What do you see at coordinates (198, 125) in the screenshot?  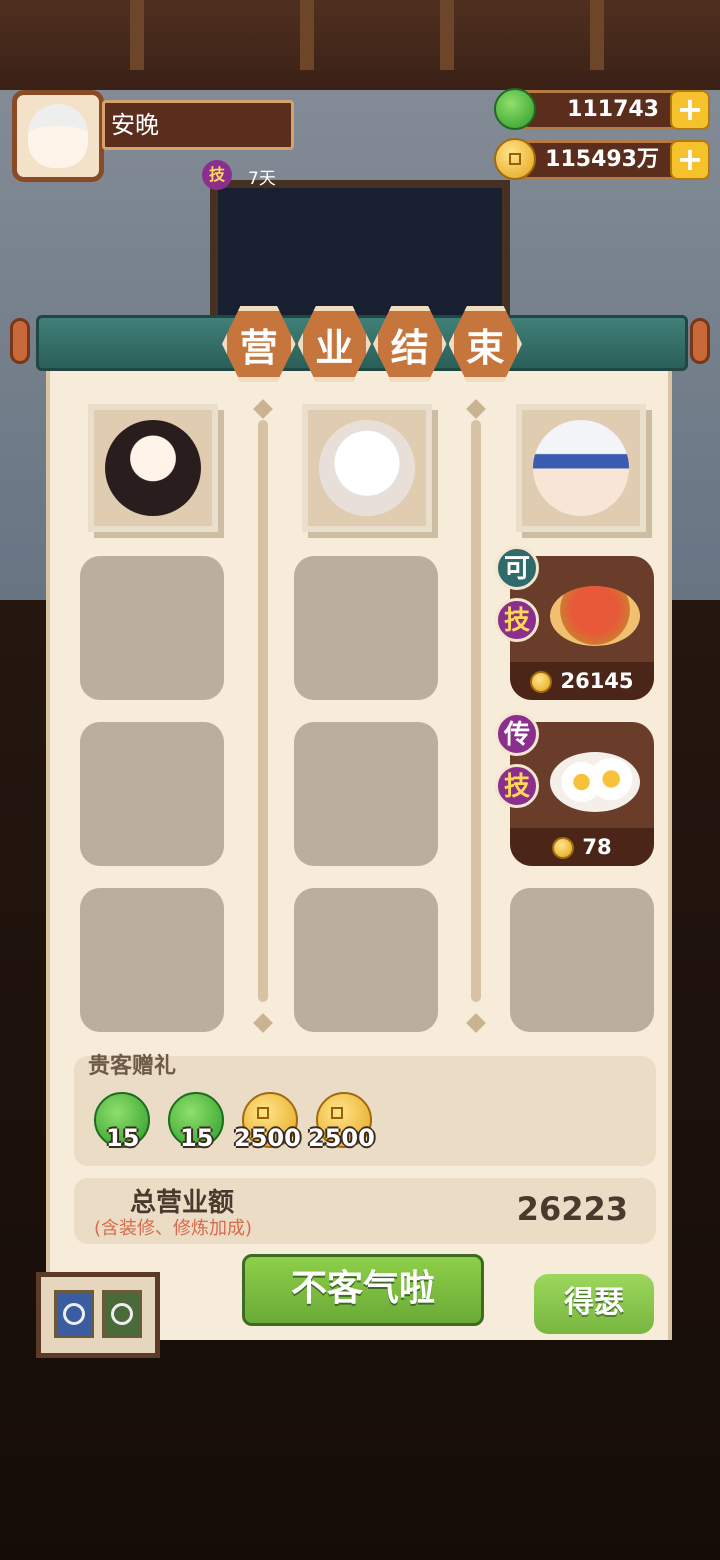 I see `player-name: 安晚` at bounding box center [198, 125].